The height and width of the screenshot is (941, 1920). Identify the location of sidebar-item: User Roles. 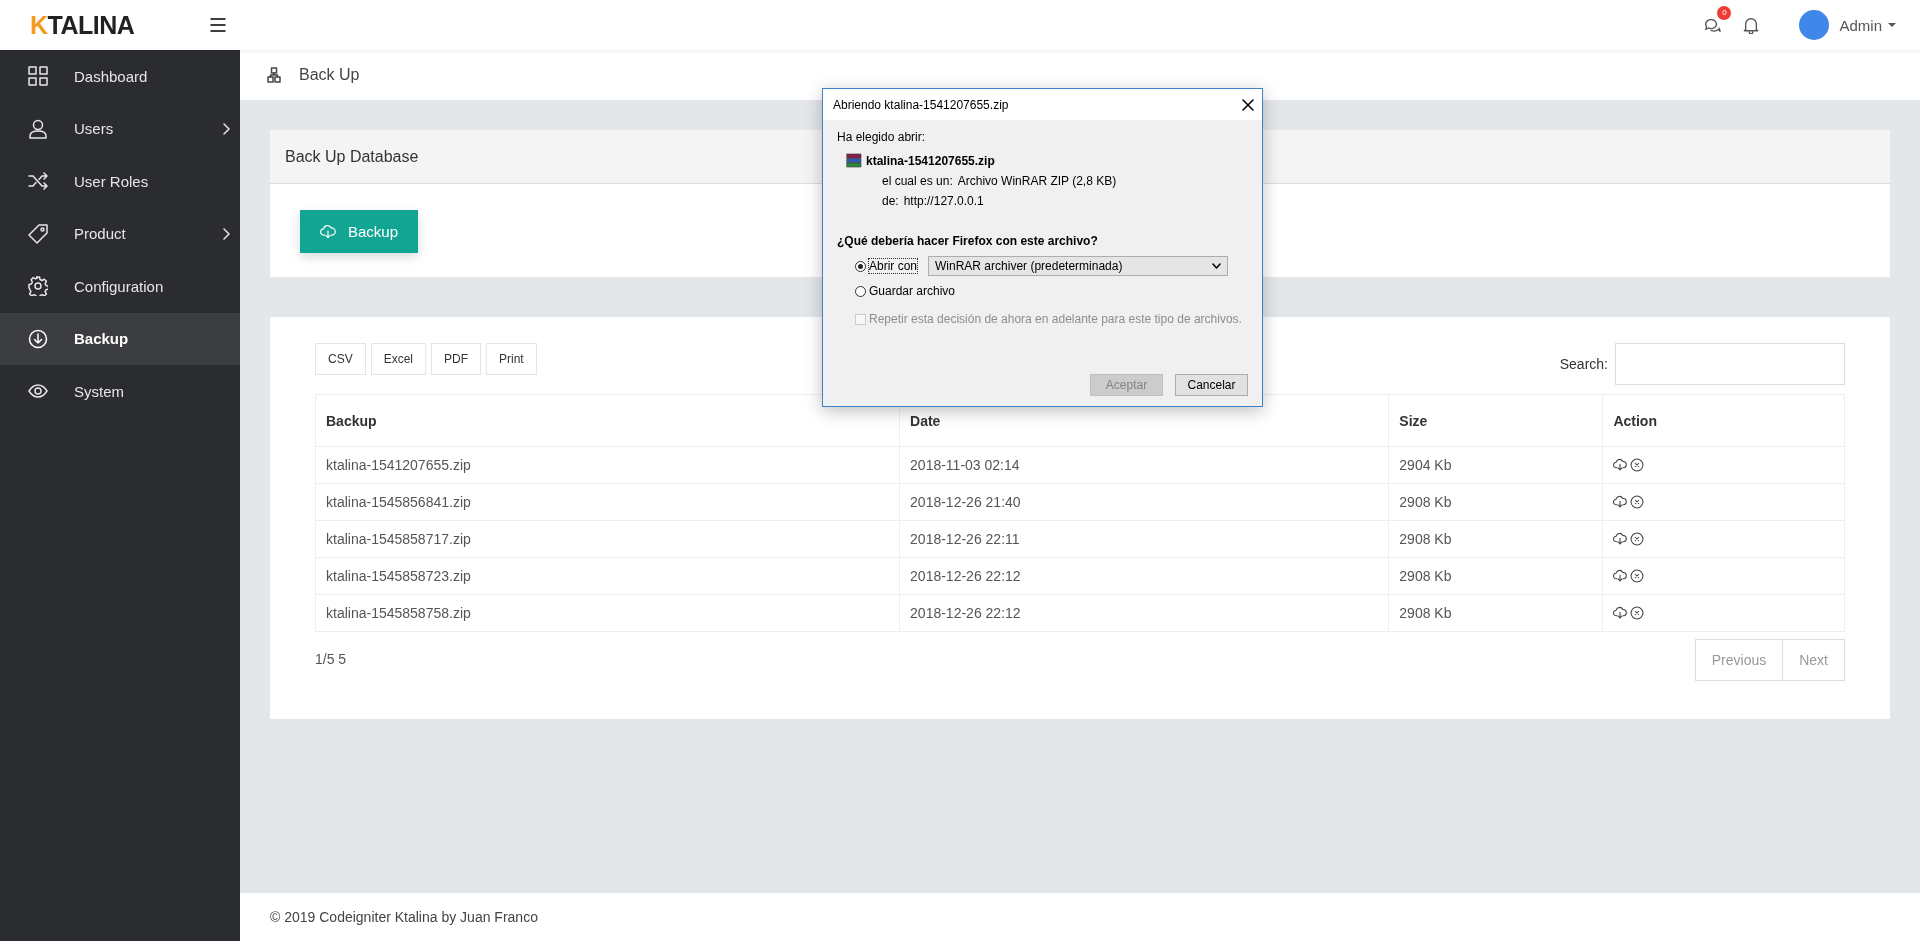
(120, 181).